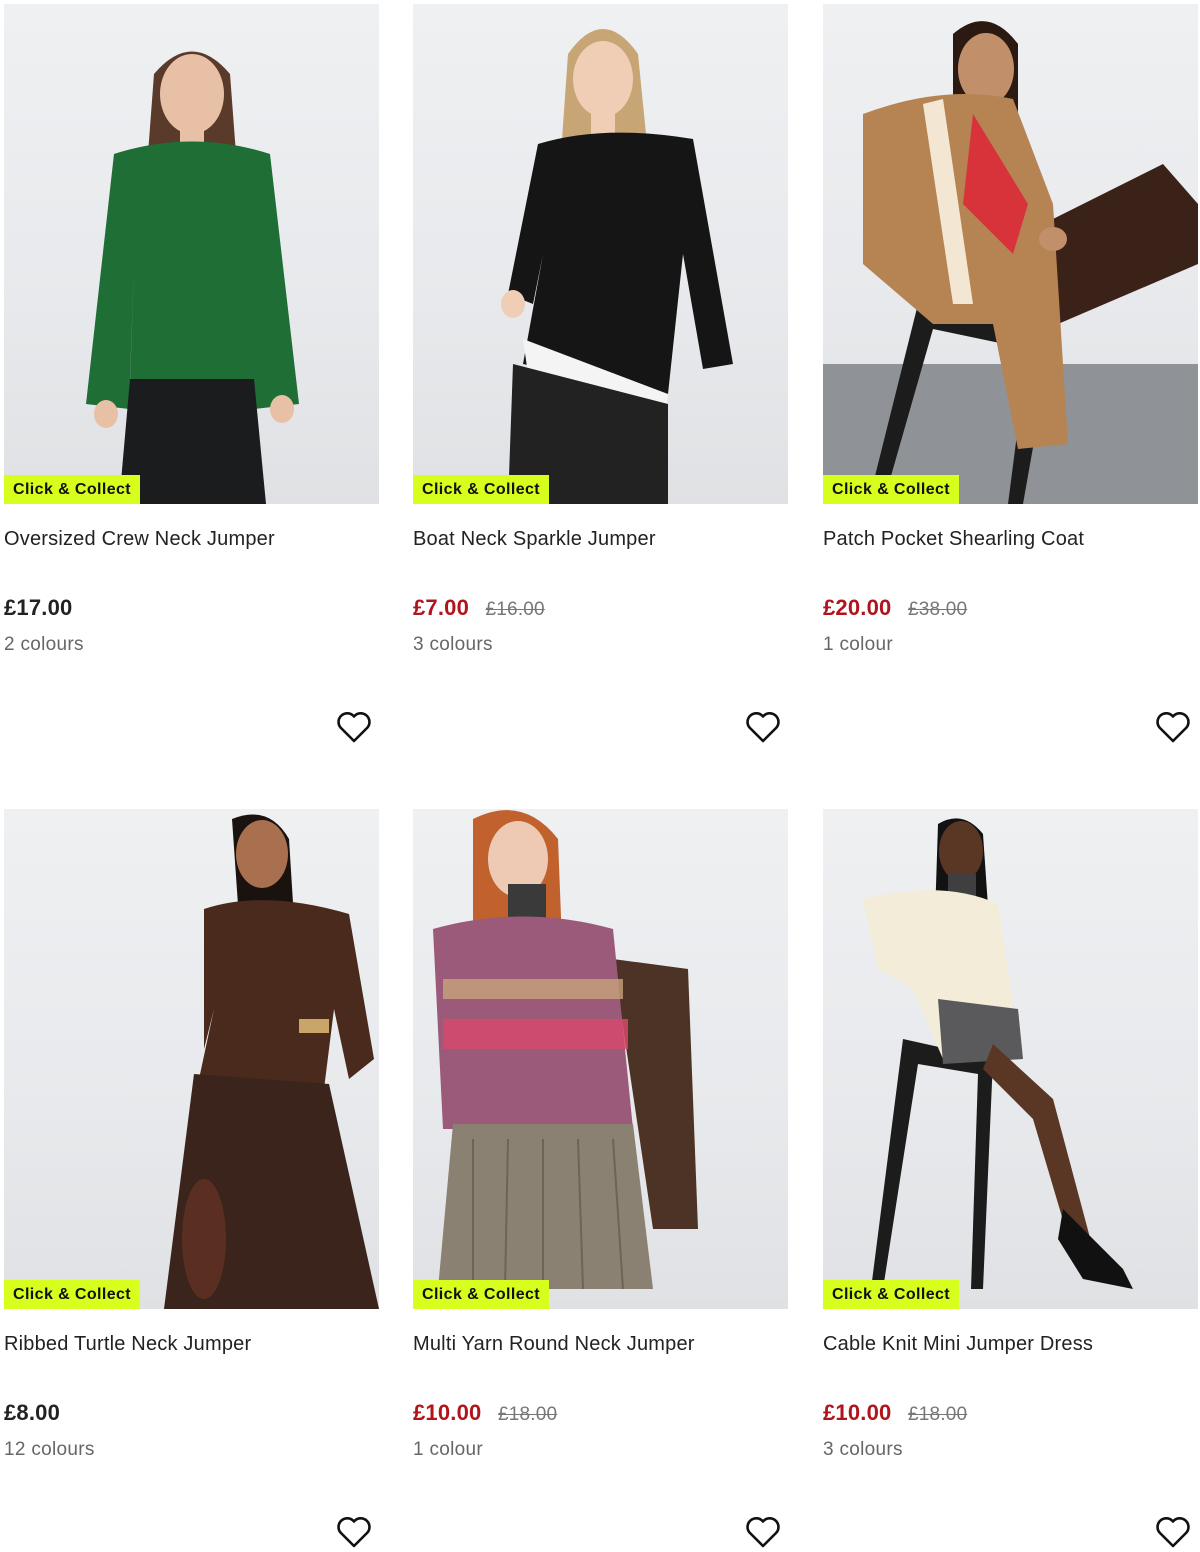 The image size is (1200, 1552). Describe the element at coordinates (49, 1450) in the screenshot. I see `colour-count: 12 colours` at that location.